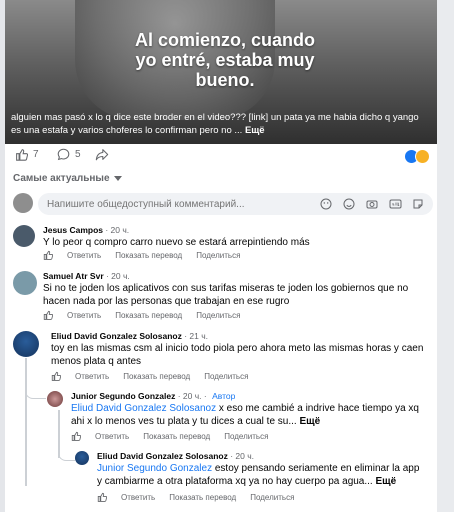 The image size is (454, 512). What do you see at coordinates (123, 396) in the screenshot?
I see `comment-author-name: Junior Segundo Gonzalez` at bounding box center [123, 396].